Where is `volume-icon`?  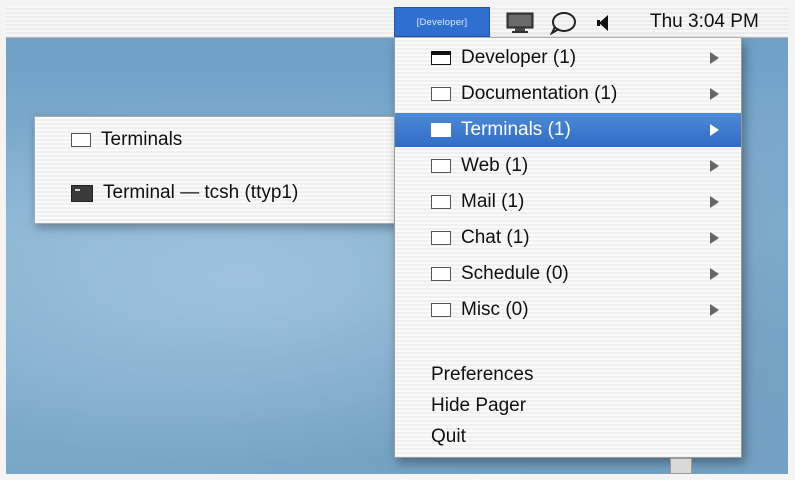 volume-icon is located at coordinates (603, 25).